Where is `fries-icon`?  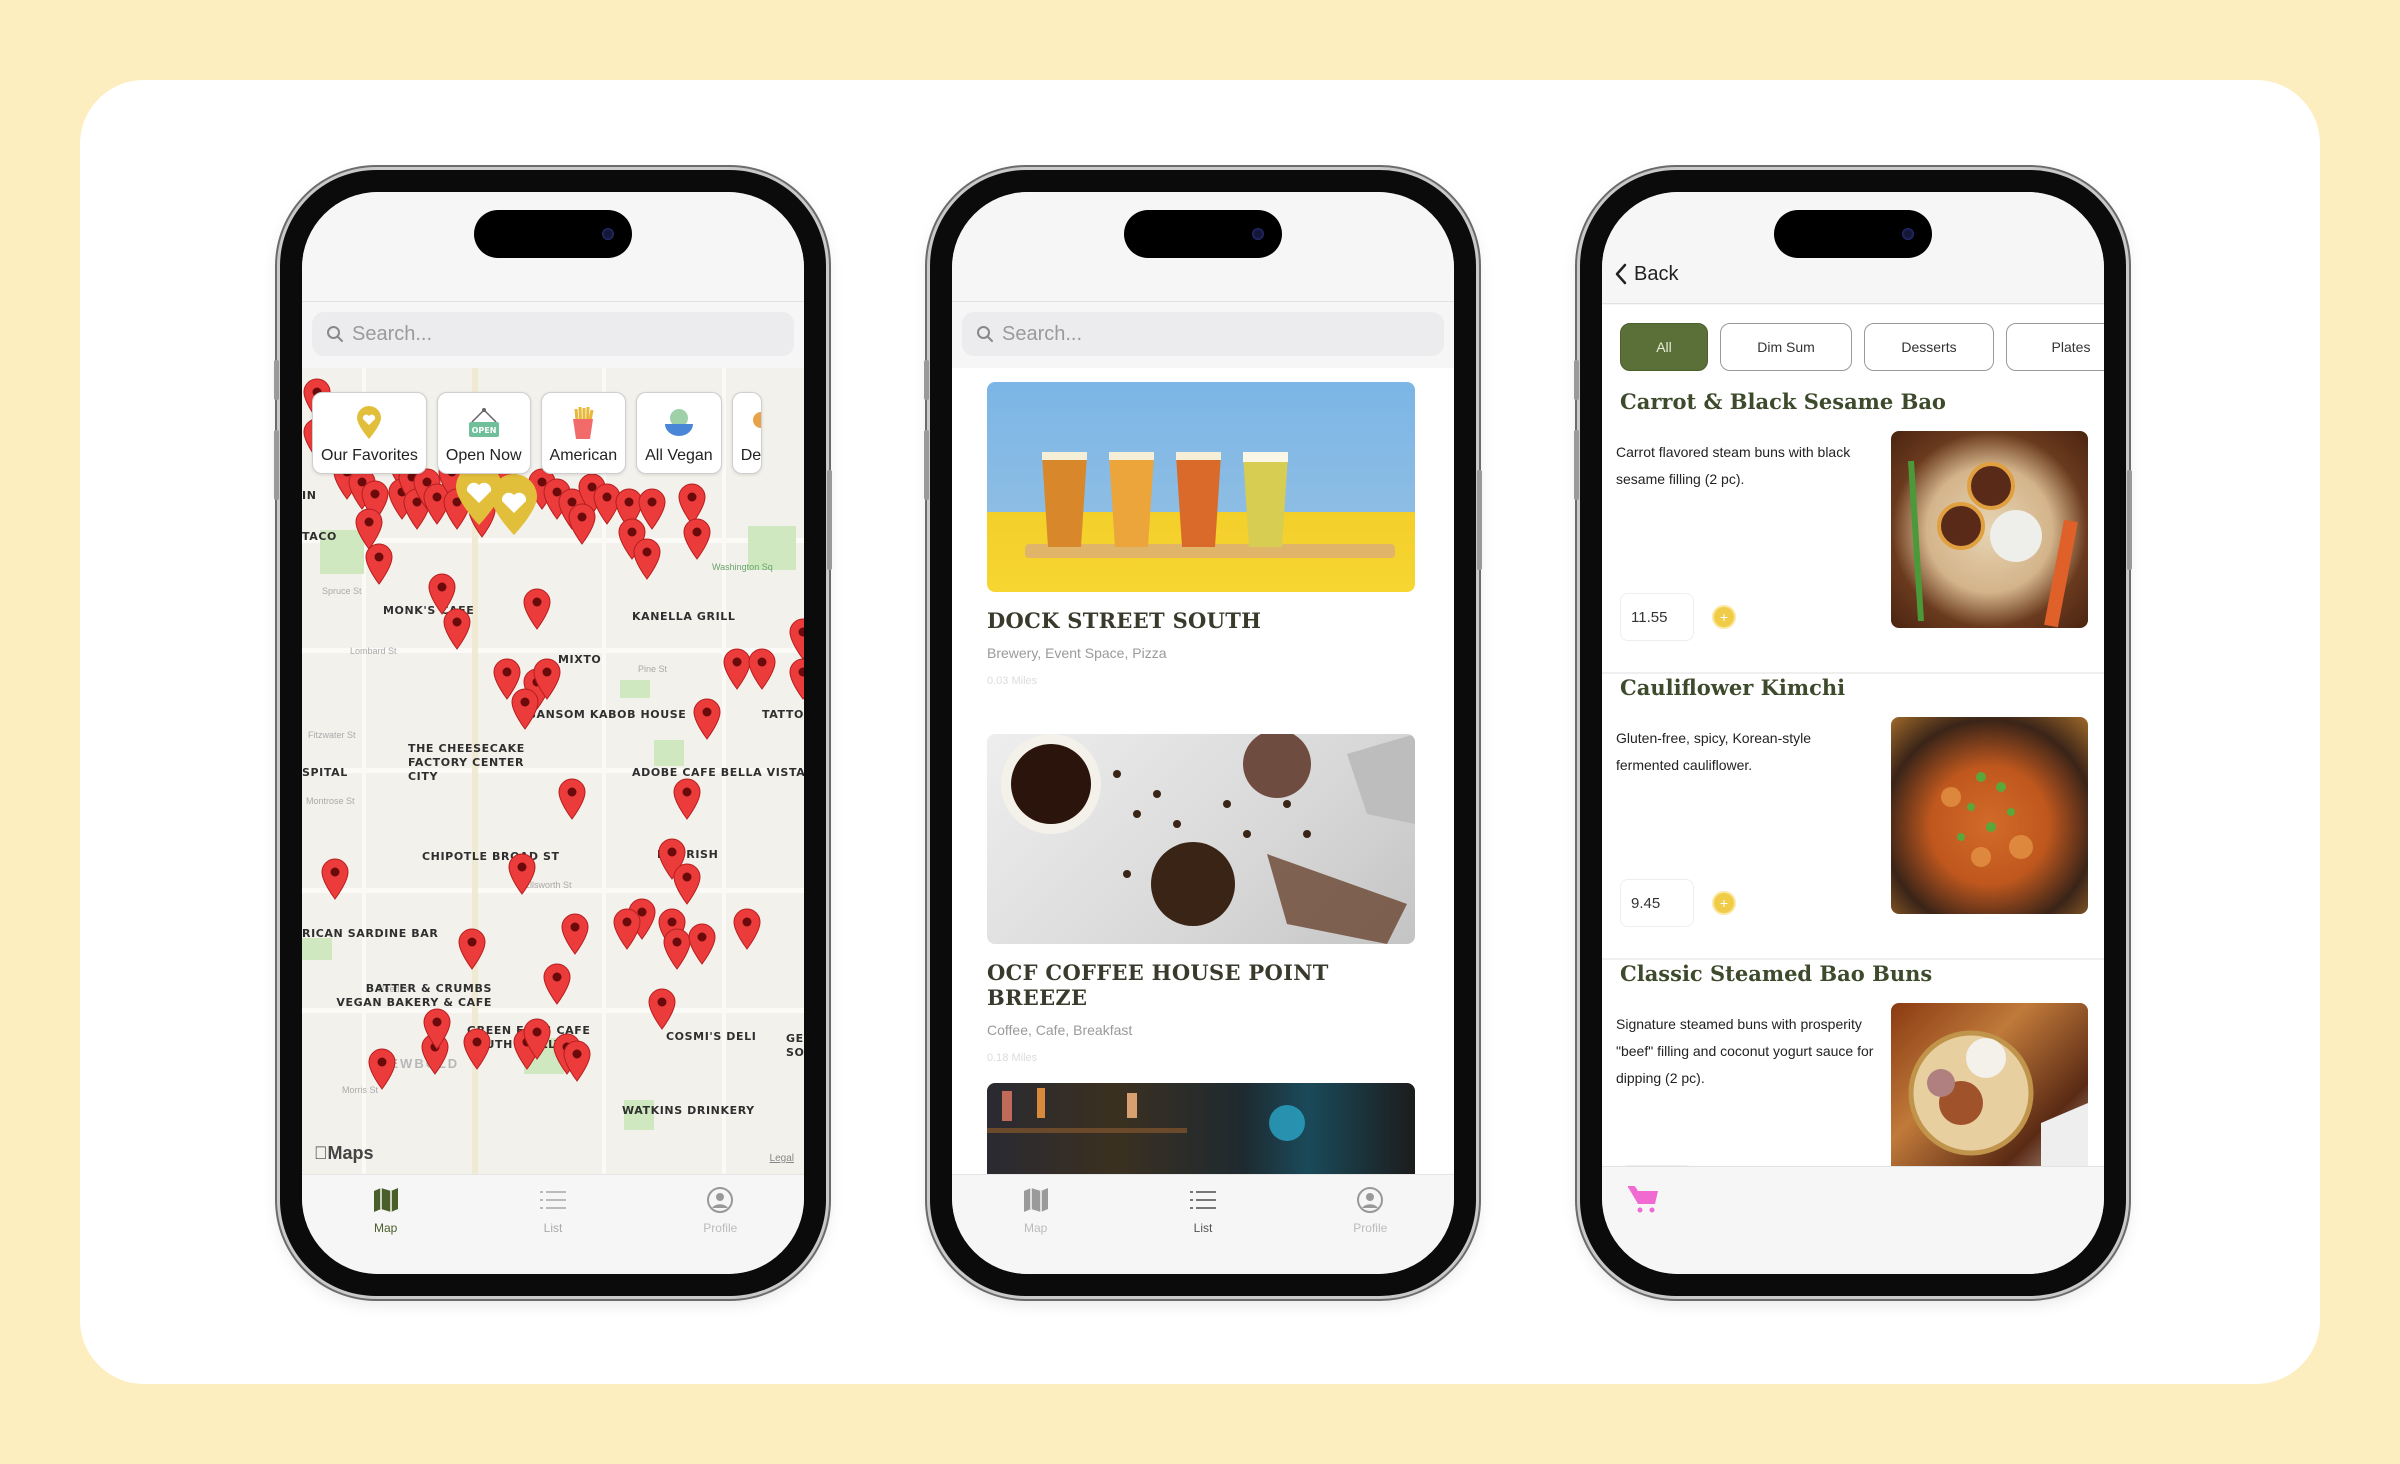 fries-icon is located at coordinates (583, 423).